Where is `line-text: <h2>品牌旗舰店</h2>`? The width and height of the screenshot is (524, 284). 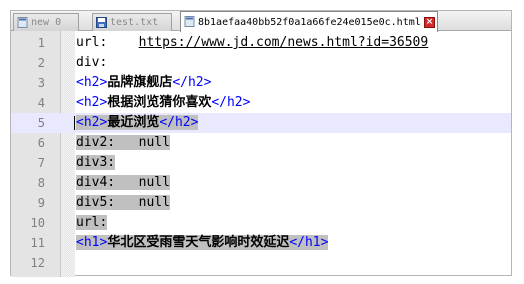 line-text: <h2>品牌旗舰店</h2> is located at coordinates (143, 83).